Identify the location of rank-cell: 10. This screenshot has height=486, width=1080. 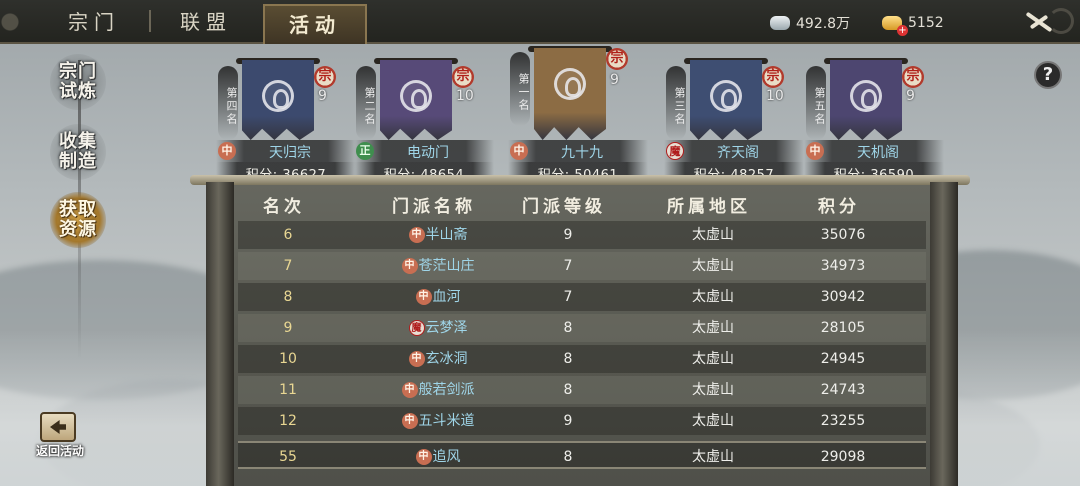
(288, 359).